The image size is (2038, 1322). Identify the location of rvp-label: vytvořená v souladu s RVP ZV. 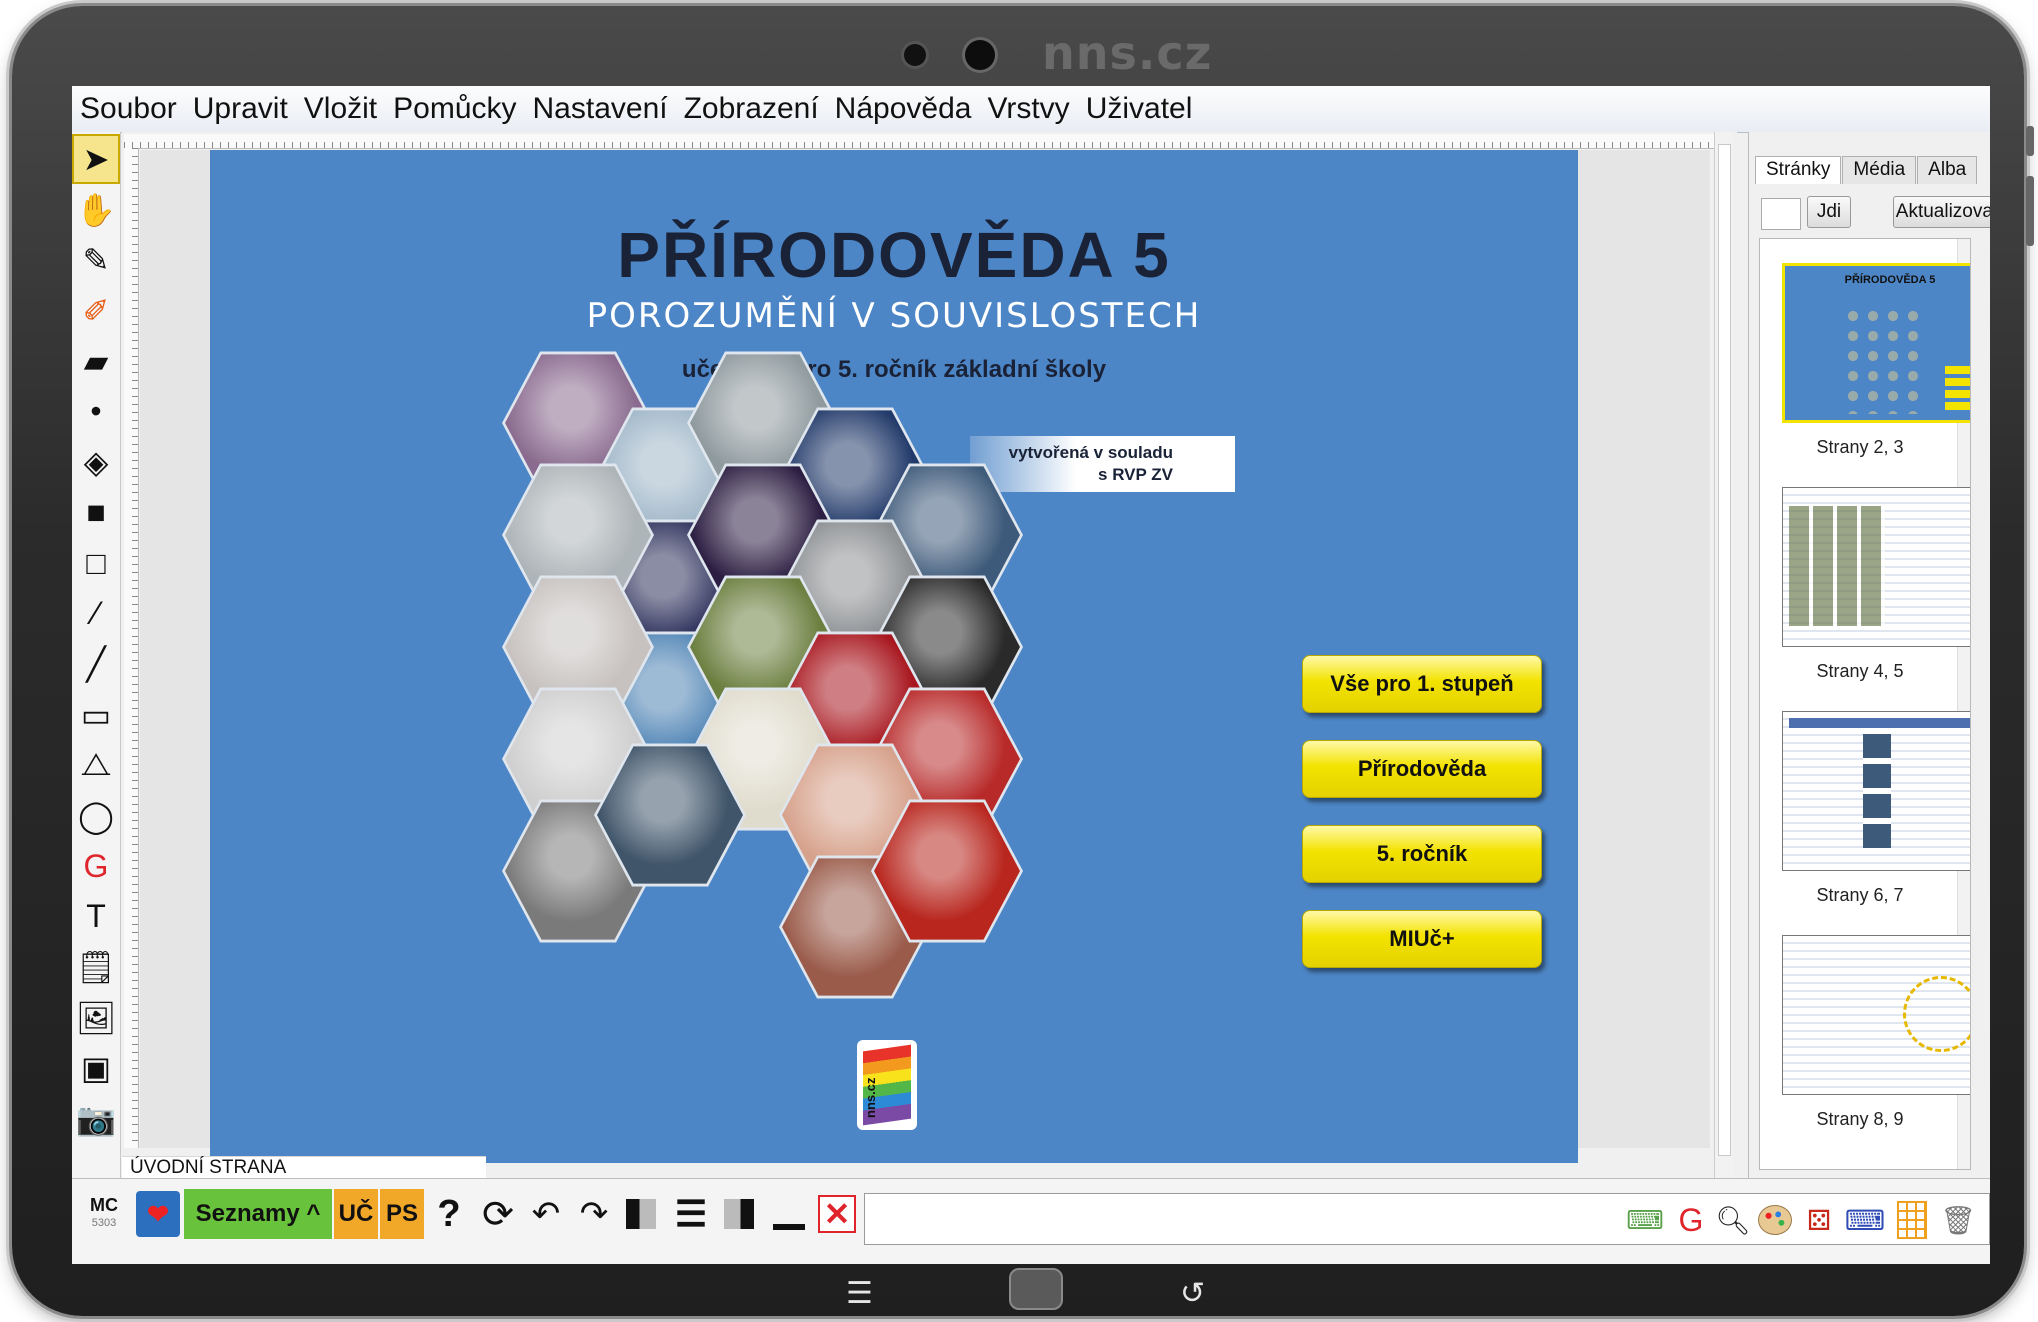
(1102, 464).